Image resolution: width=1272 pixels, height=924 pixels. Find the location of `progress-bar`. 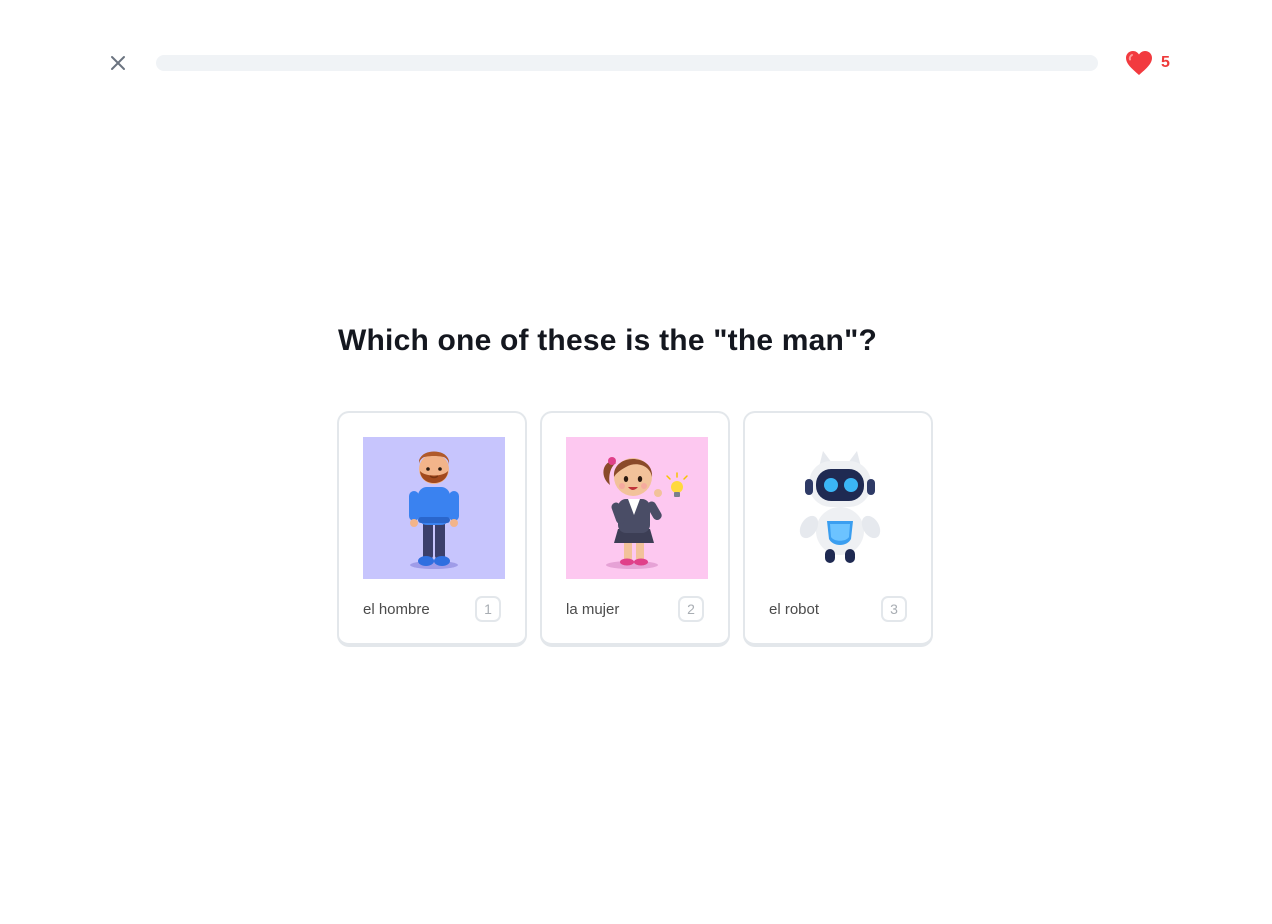

progress-bar is located at coordinates (627, 63).